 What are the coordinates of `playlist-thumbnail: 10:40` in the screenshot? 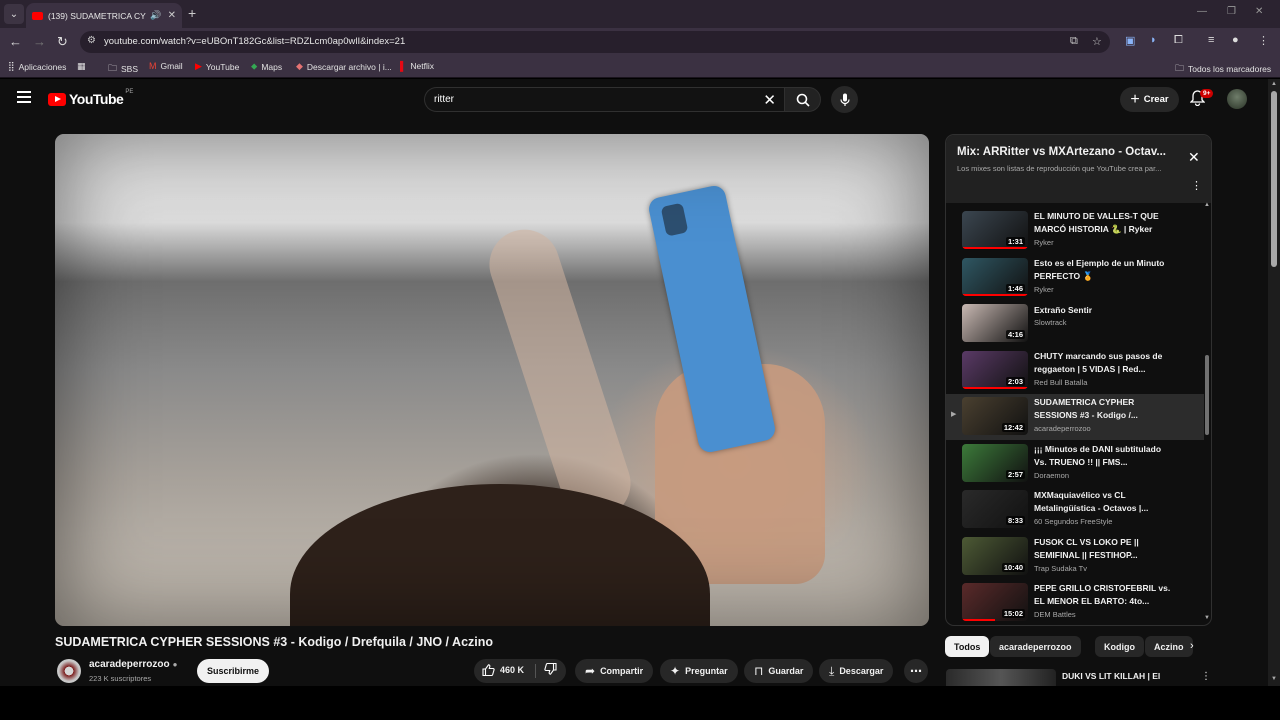 It's located at (995, 555).